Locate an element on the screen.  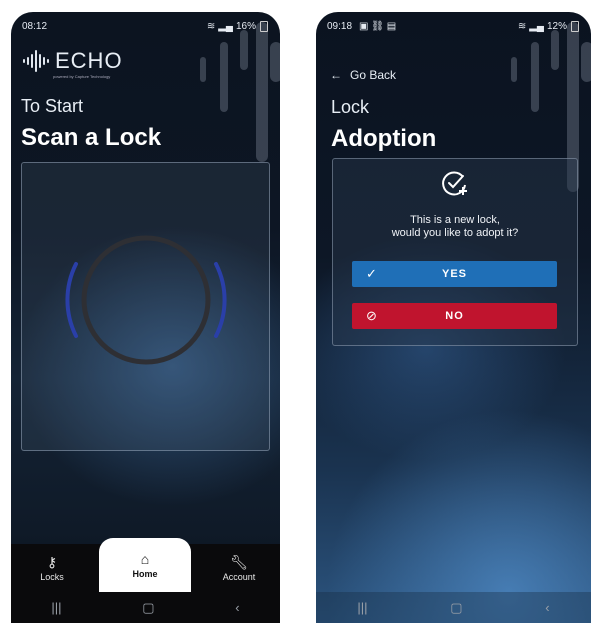
go-back-label: Go Back is located at coordinates (373, 75).